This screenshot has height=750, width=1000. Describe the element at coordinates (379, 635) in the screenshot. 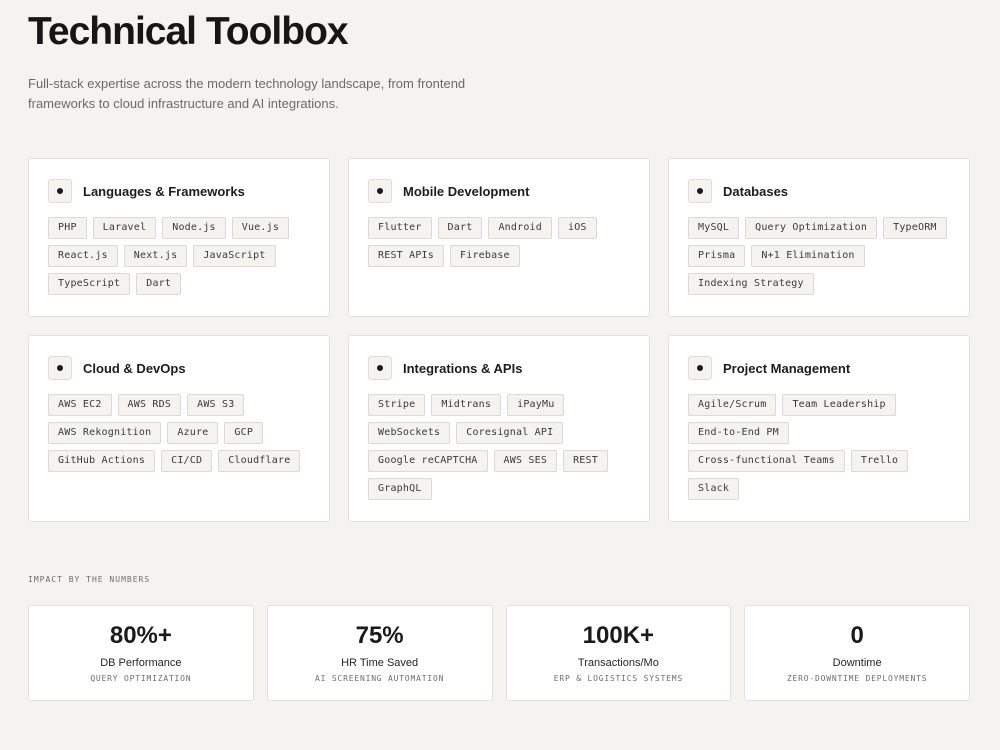

I see `stat-value: 75%` at that location.